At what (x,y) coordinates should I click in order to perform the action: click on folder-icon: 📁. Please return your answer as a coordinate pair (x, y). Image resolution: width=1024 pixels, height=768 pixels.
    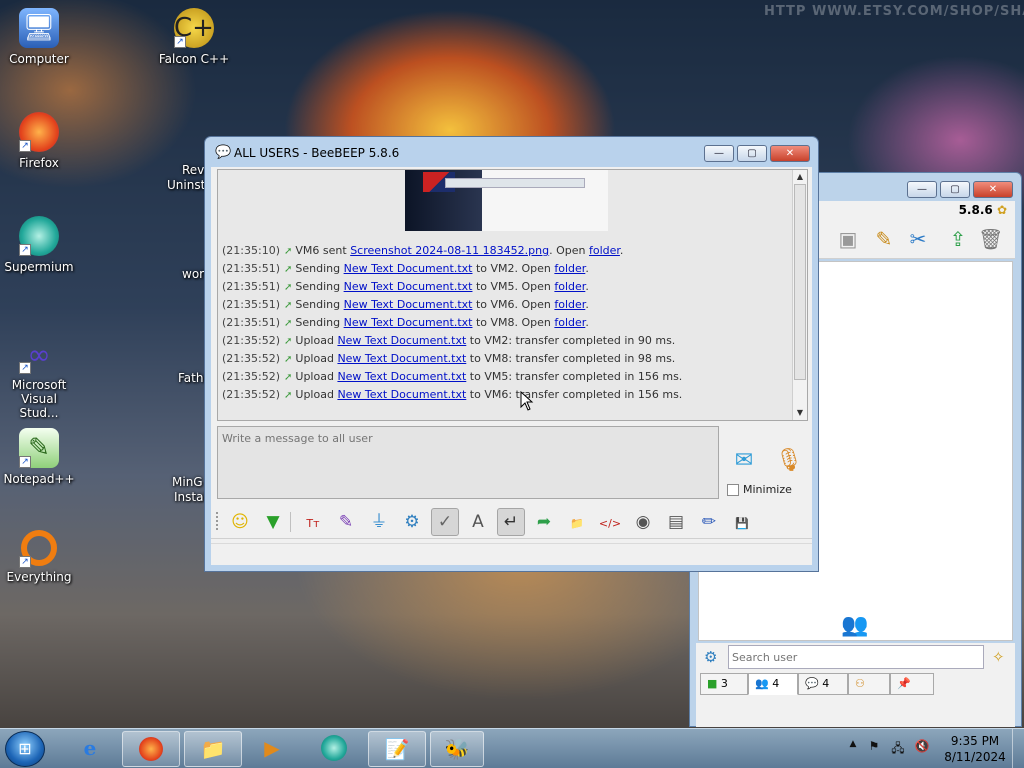
    Looking at the image, I should click on (213, 749).